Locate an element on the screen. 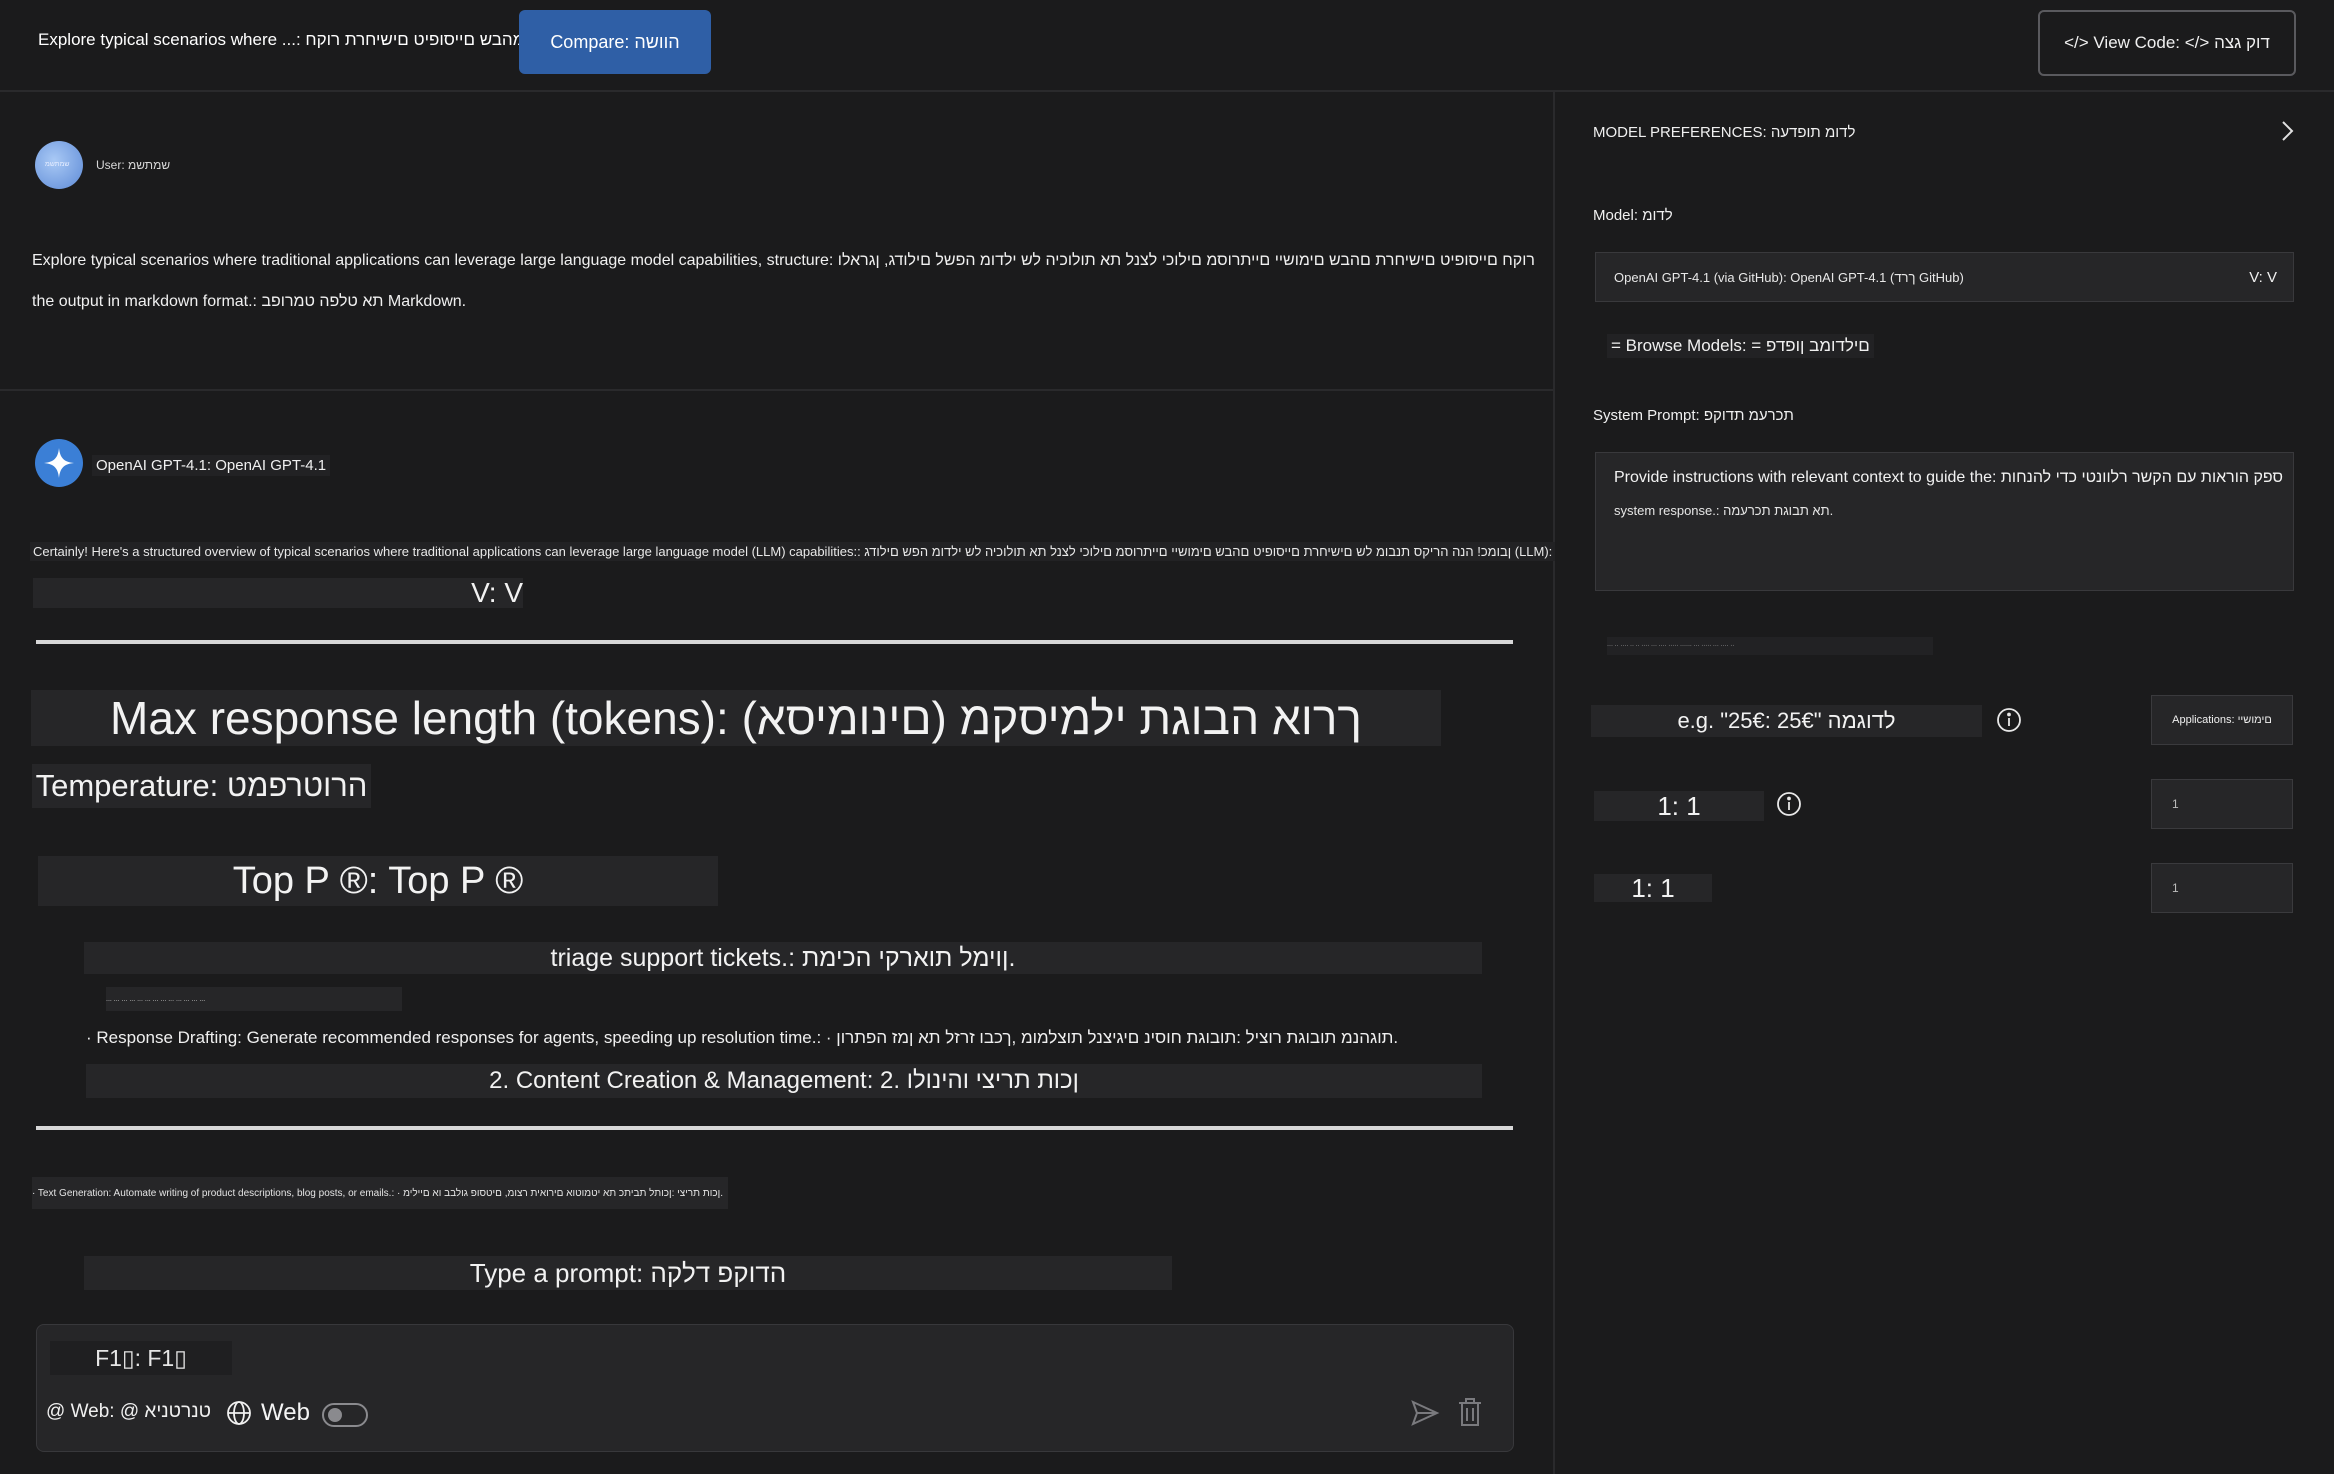 The image size is (2334, 1474). number-input-2-value: 1 is located at coordinates (2175, 888).